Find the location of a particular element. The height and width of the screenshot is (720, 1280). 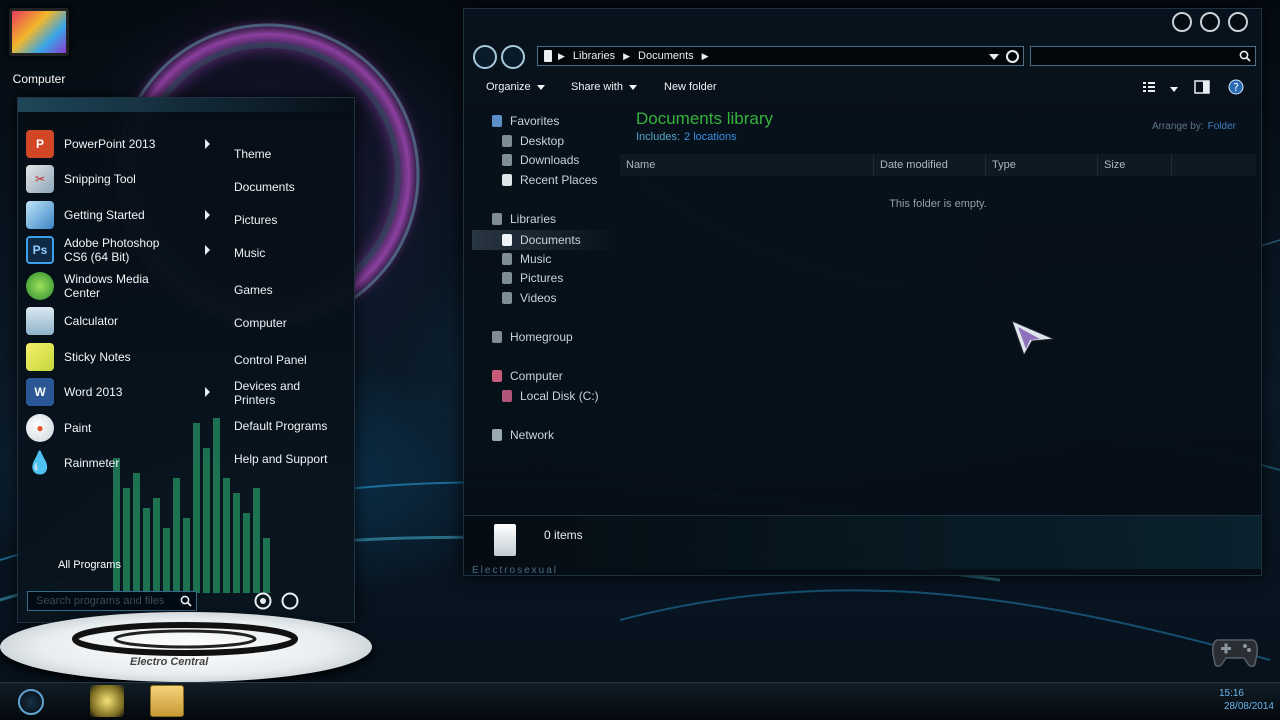

new-folder-button: New folder is located at coordinates (690, 87).